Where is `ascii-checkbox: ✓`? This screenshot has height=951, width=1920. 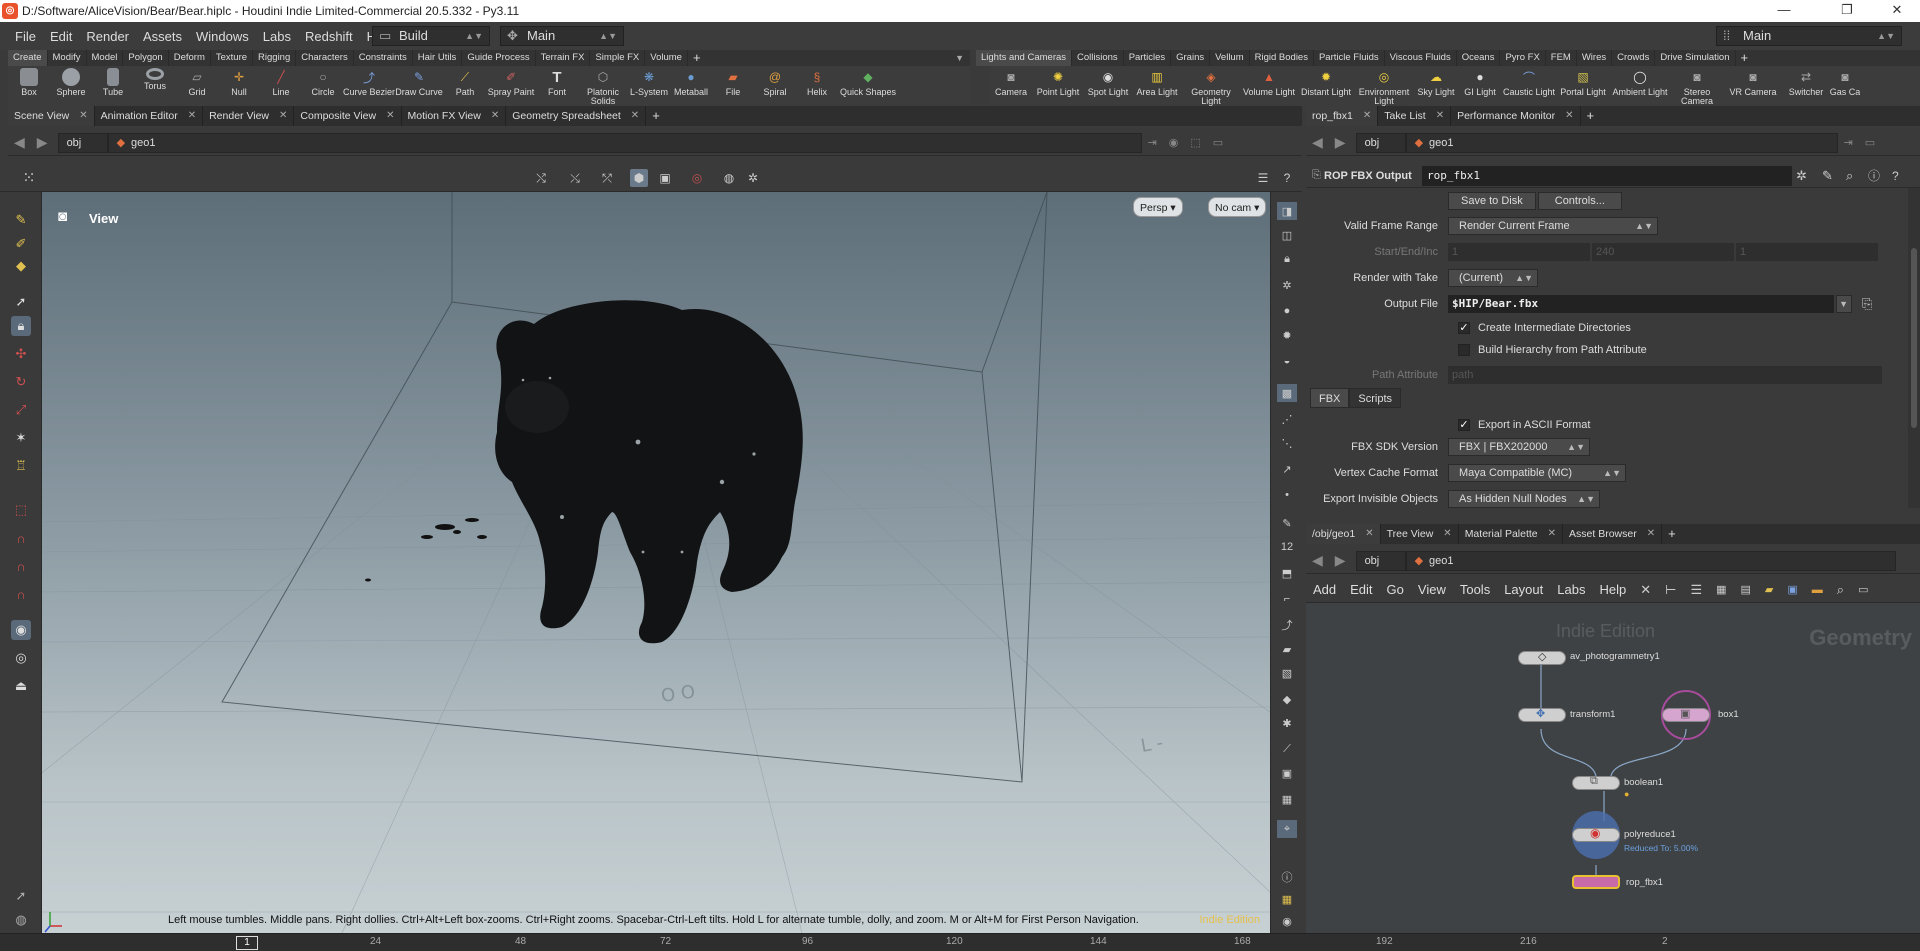 ascii-checkbox: ✓ is located at coordinates (1464, 425).